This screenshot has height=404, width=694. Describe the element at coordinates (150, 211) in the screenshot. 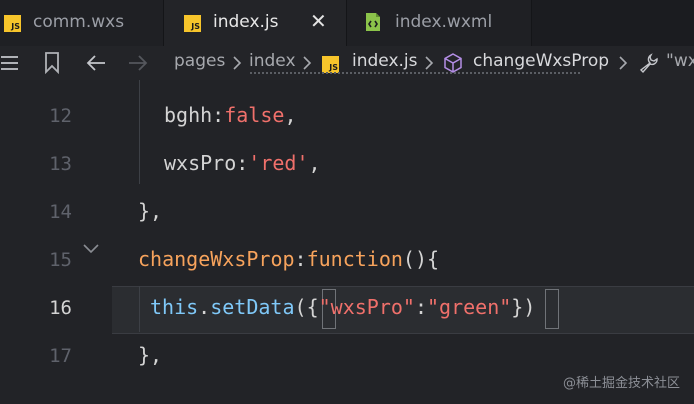

I see `code-line-14: },` at that location.